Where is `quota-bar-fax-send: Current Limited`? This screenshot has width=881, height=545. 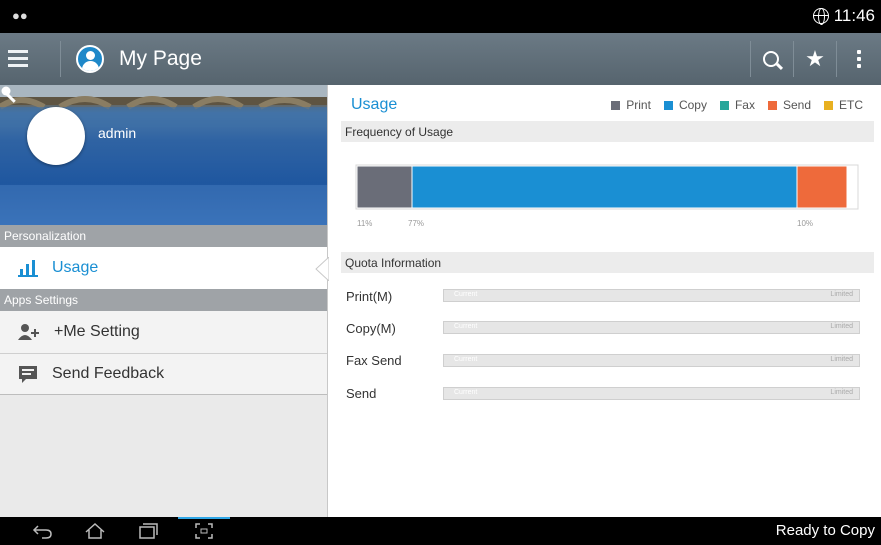
quota-bar-fax-send: Current Limited is located at coordinates (651, 360).